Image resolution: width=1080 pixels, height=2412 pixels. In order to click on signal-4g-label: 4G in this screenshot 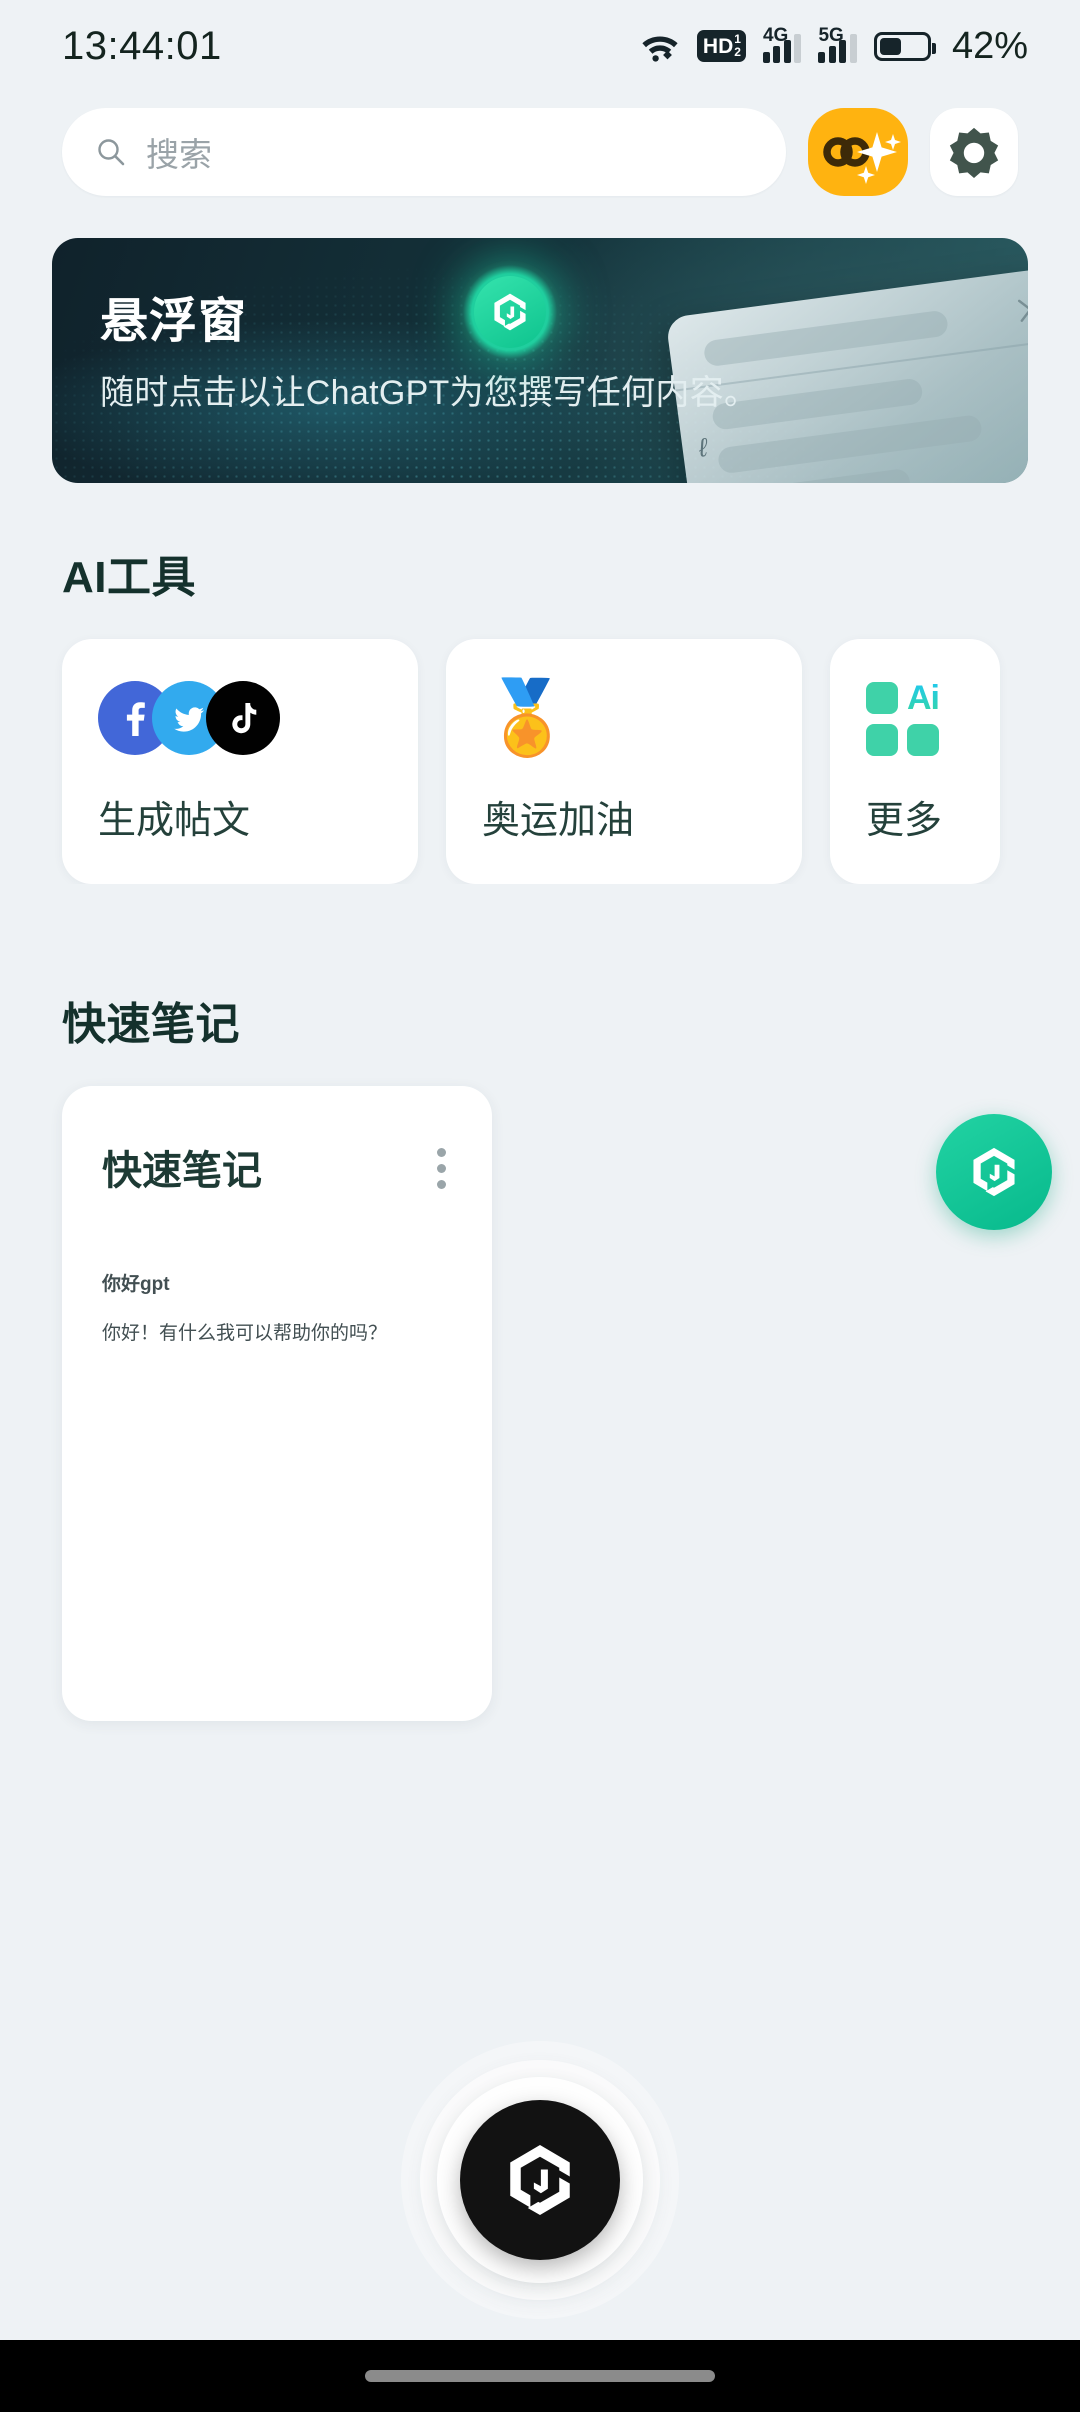, I will do `click(775, 35)`.